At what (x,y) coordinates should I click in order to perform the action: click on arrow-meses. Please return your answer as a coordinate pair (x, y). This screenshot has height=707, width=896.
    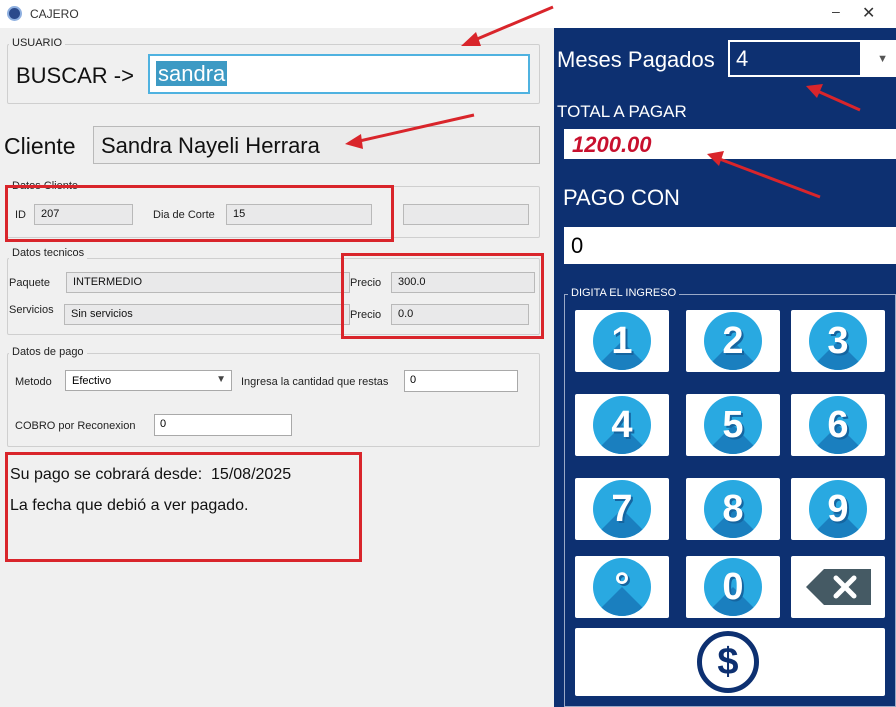
    Looking at the image, I should click on (837, 100).